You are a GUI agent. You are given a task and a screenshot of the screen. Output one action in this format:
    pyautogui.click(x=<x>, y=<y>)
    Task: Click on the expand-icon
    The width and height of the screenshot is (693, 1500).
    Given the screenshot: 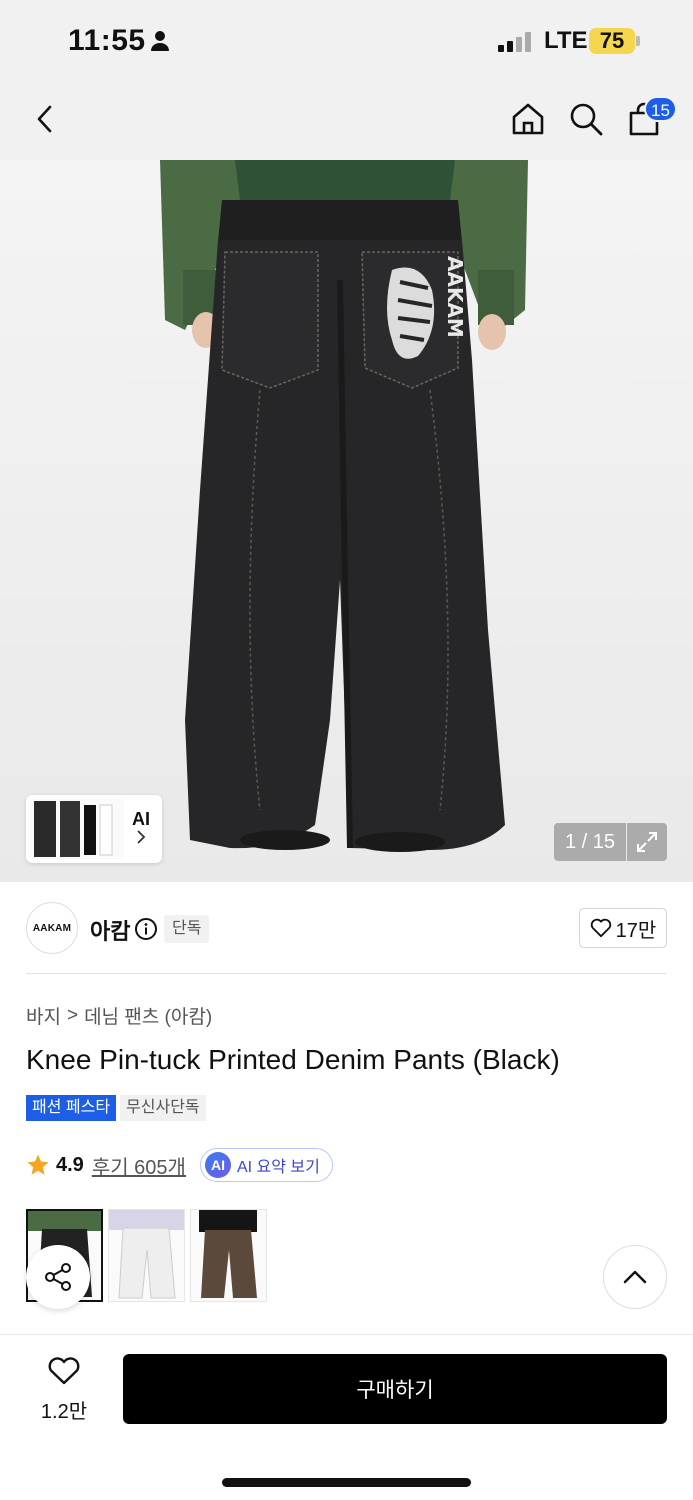 What is the action you would take?
    pyautogui.click(x=647, y=842)
    